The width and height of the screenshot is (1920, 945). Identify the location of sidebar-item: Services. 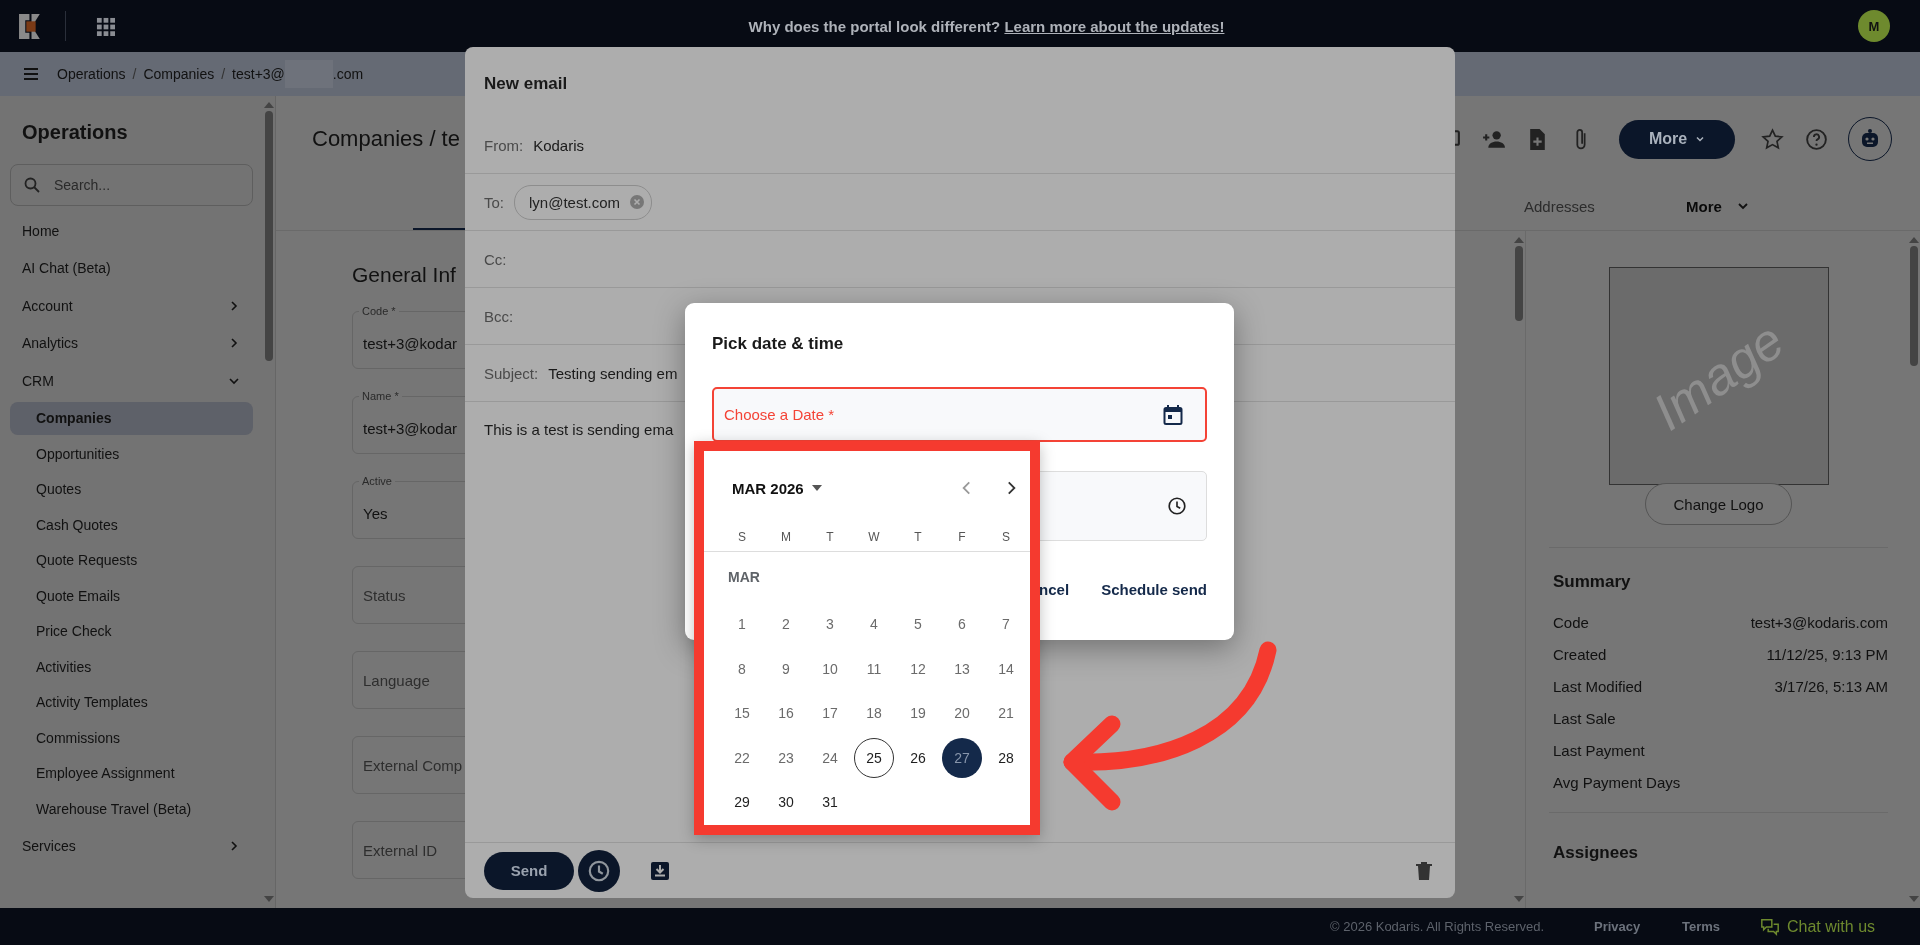
(131, 846).